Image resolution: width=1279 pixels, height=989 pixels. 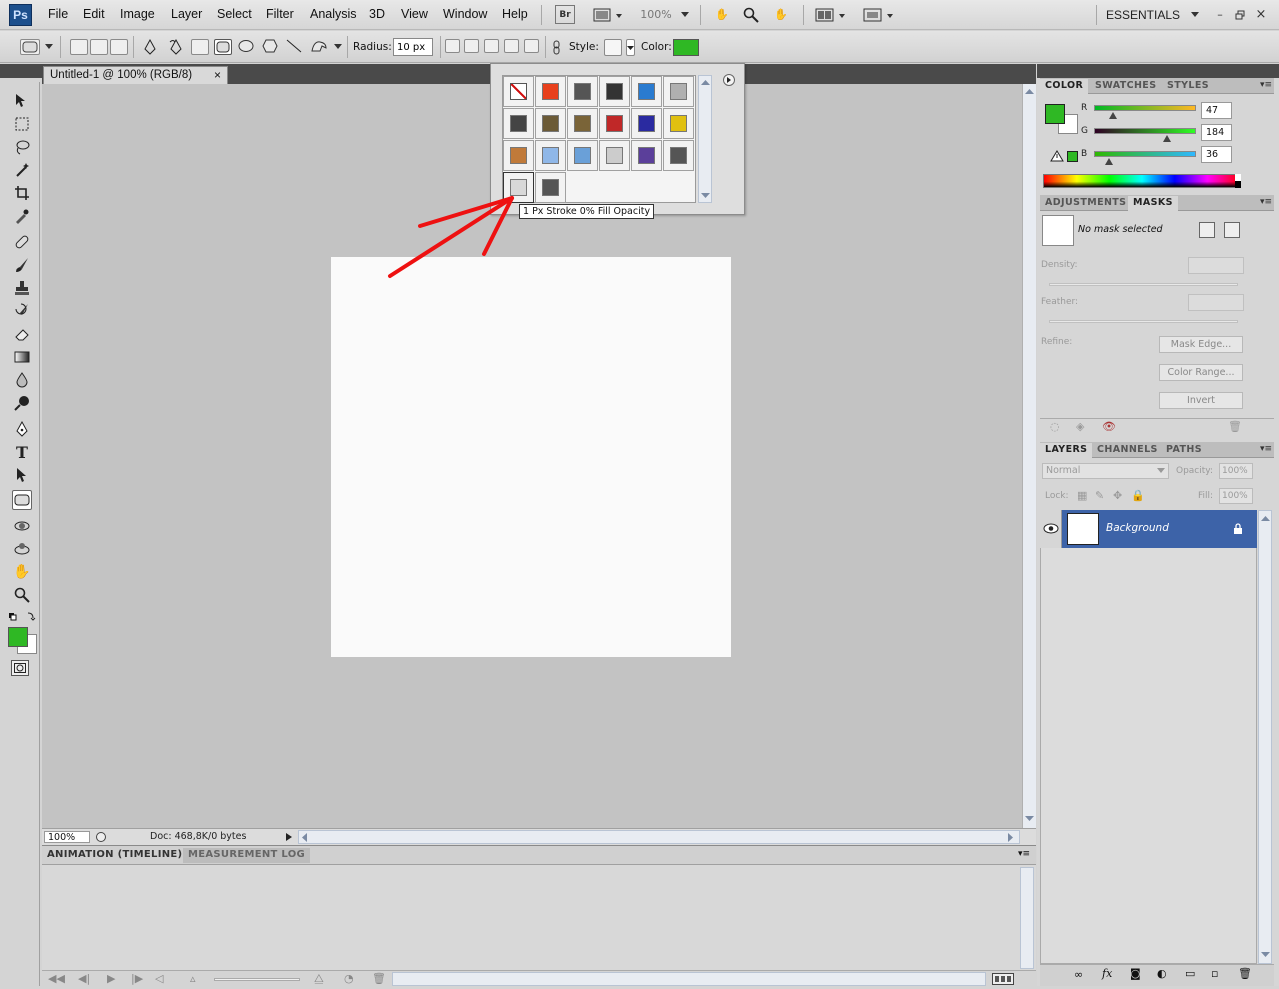 I want to click on fill-pixels-button, so click(x=119, y=47).